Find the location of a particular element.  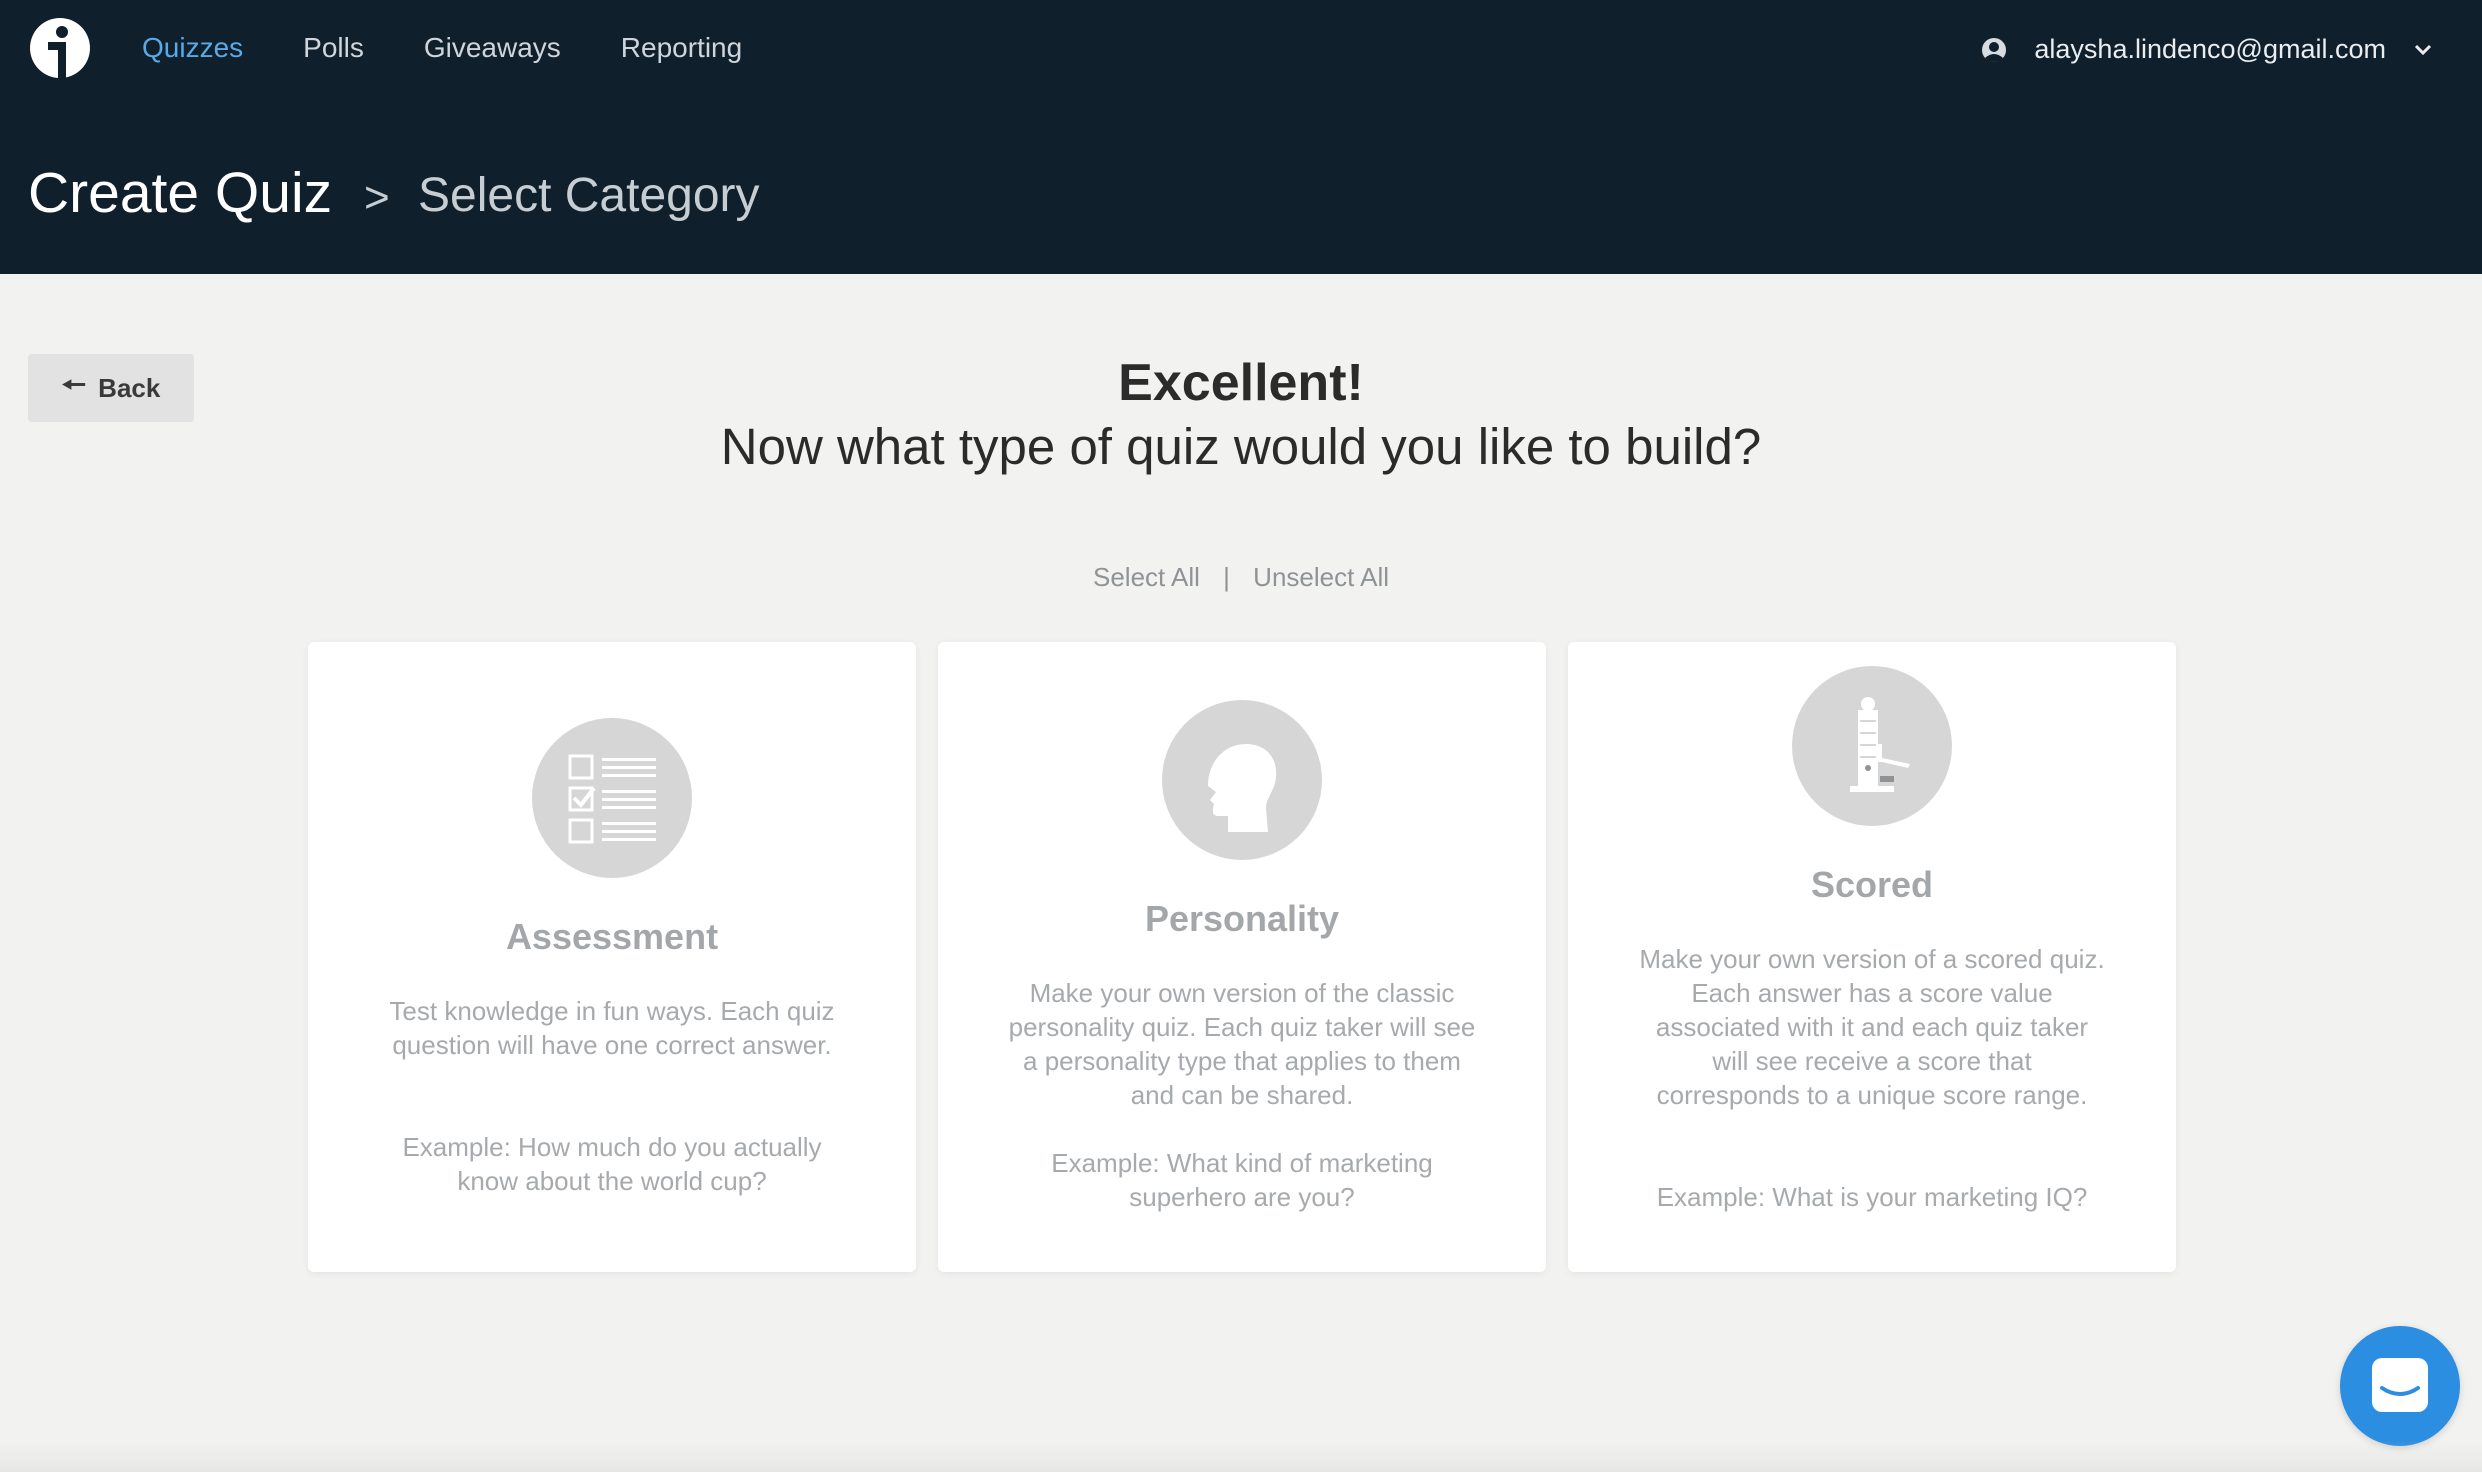

bottom-fade is located at coordinates (1241, 1456).